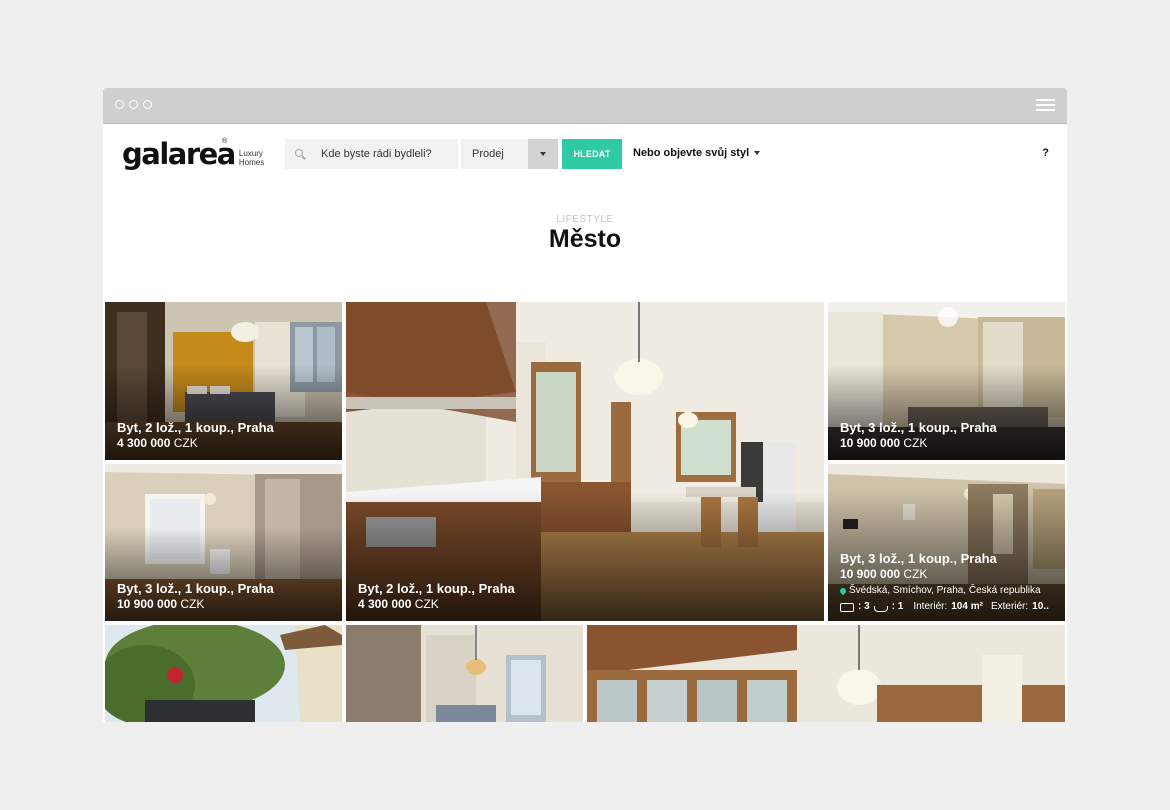 This screenshot has height=810, width=1170. What do you see at coordinates (509, 154) in the screenshot?
I see `listing-type-select: Prodej` at bounding box center [509, 154].